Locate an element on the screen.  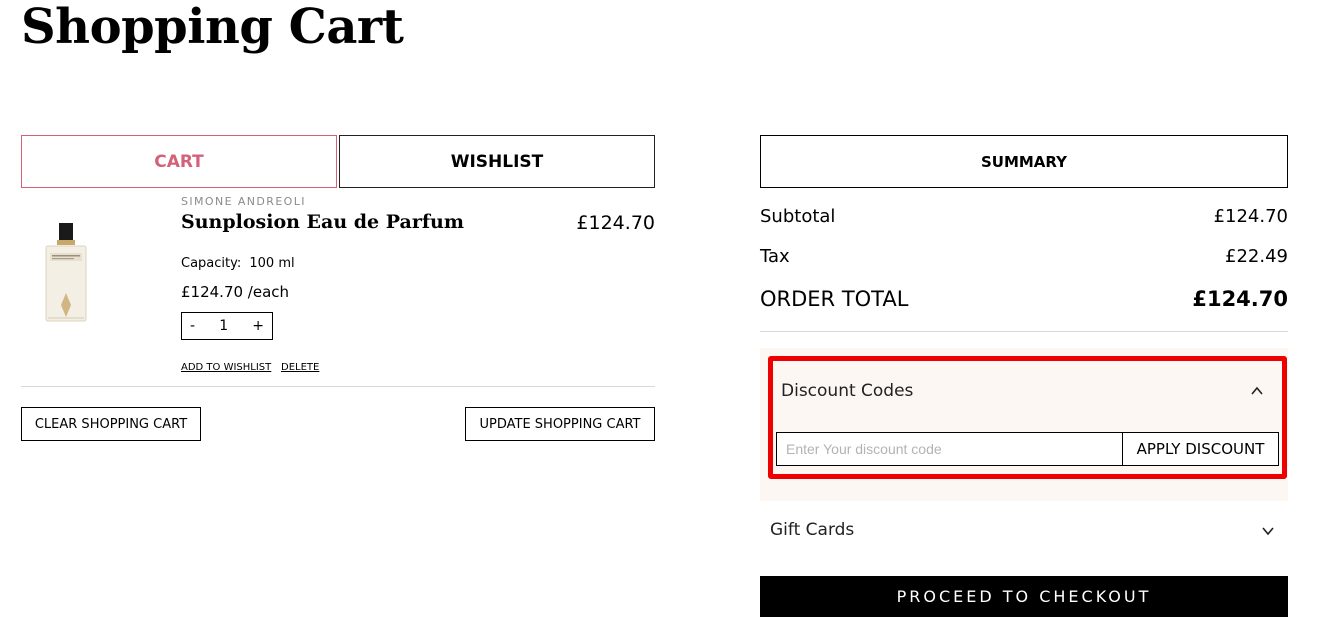
perfume-bottle-icon is located at coordinates (66, 272).